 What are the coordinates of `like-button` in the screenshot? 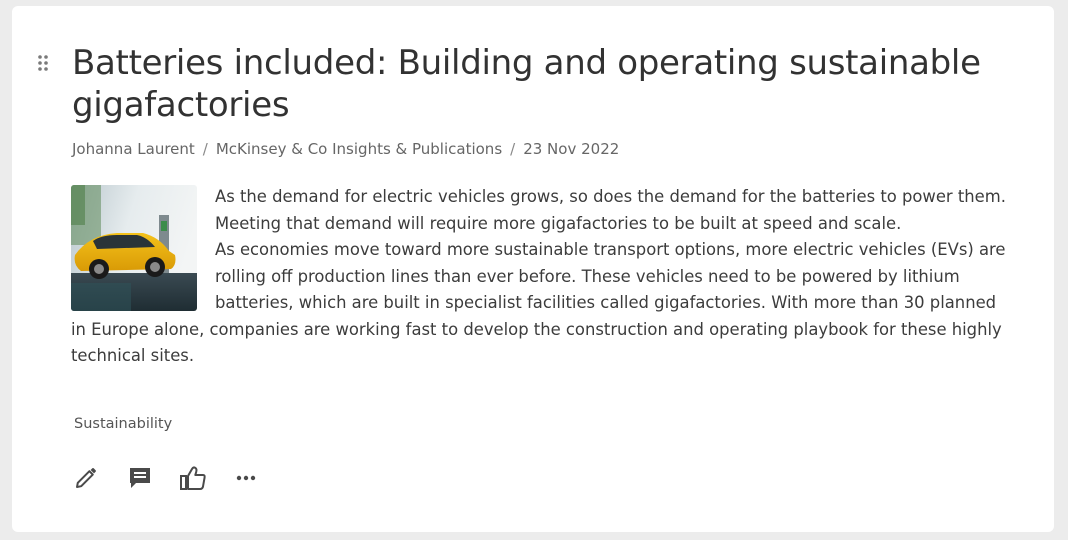 It's located at (193, 478).